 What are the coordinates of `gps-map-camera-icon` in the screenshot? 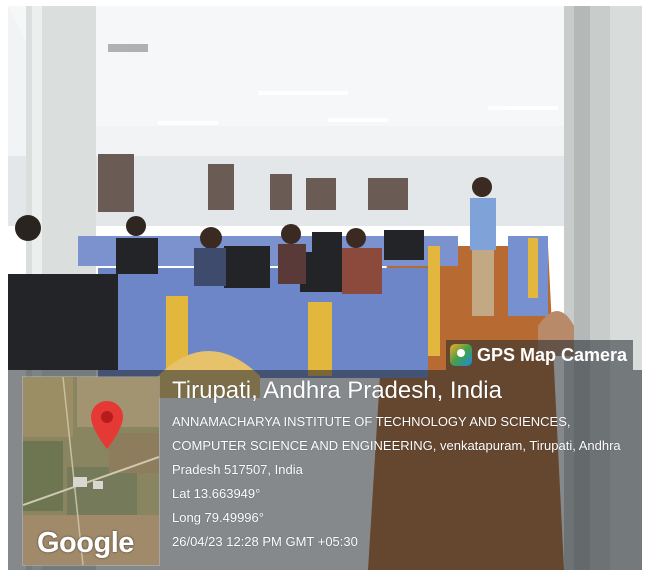 It's located at (461, 355).